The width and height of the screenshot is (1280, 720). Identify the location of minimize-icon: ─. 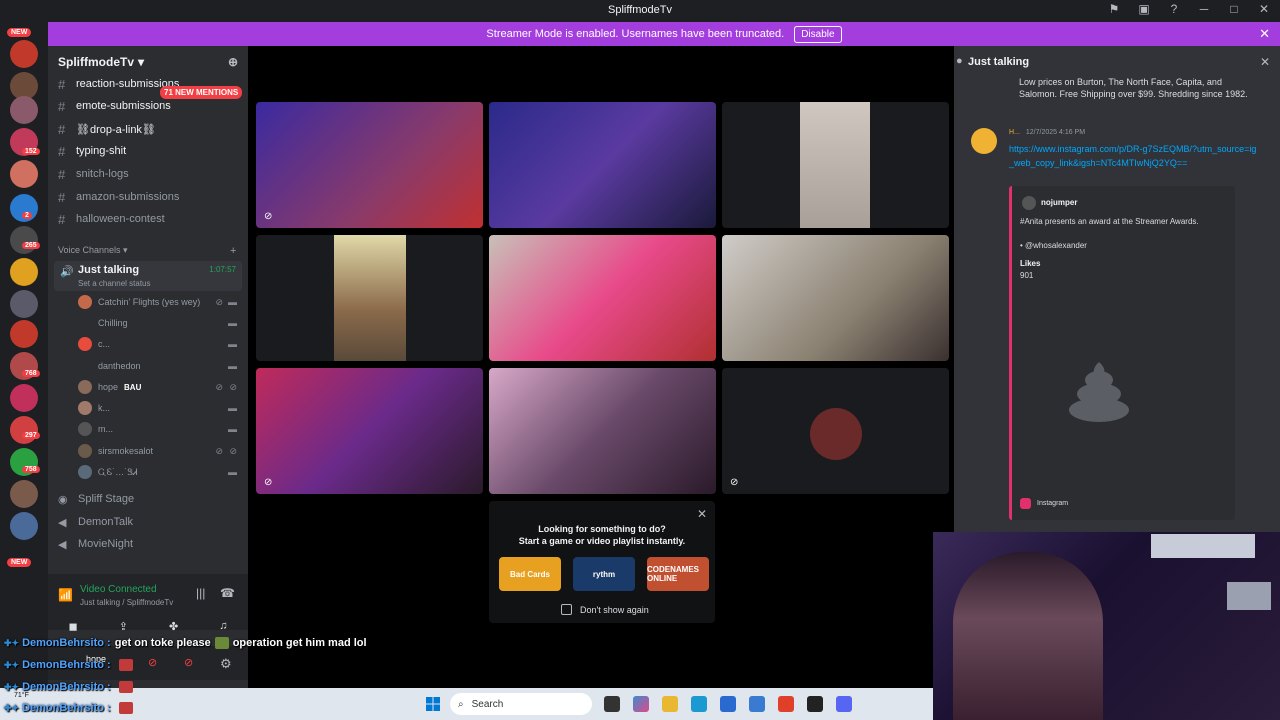
(1204, 9).